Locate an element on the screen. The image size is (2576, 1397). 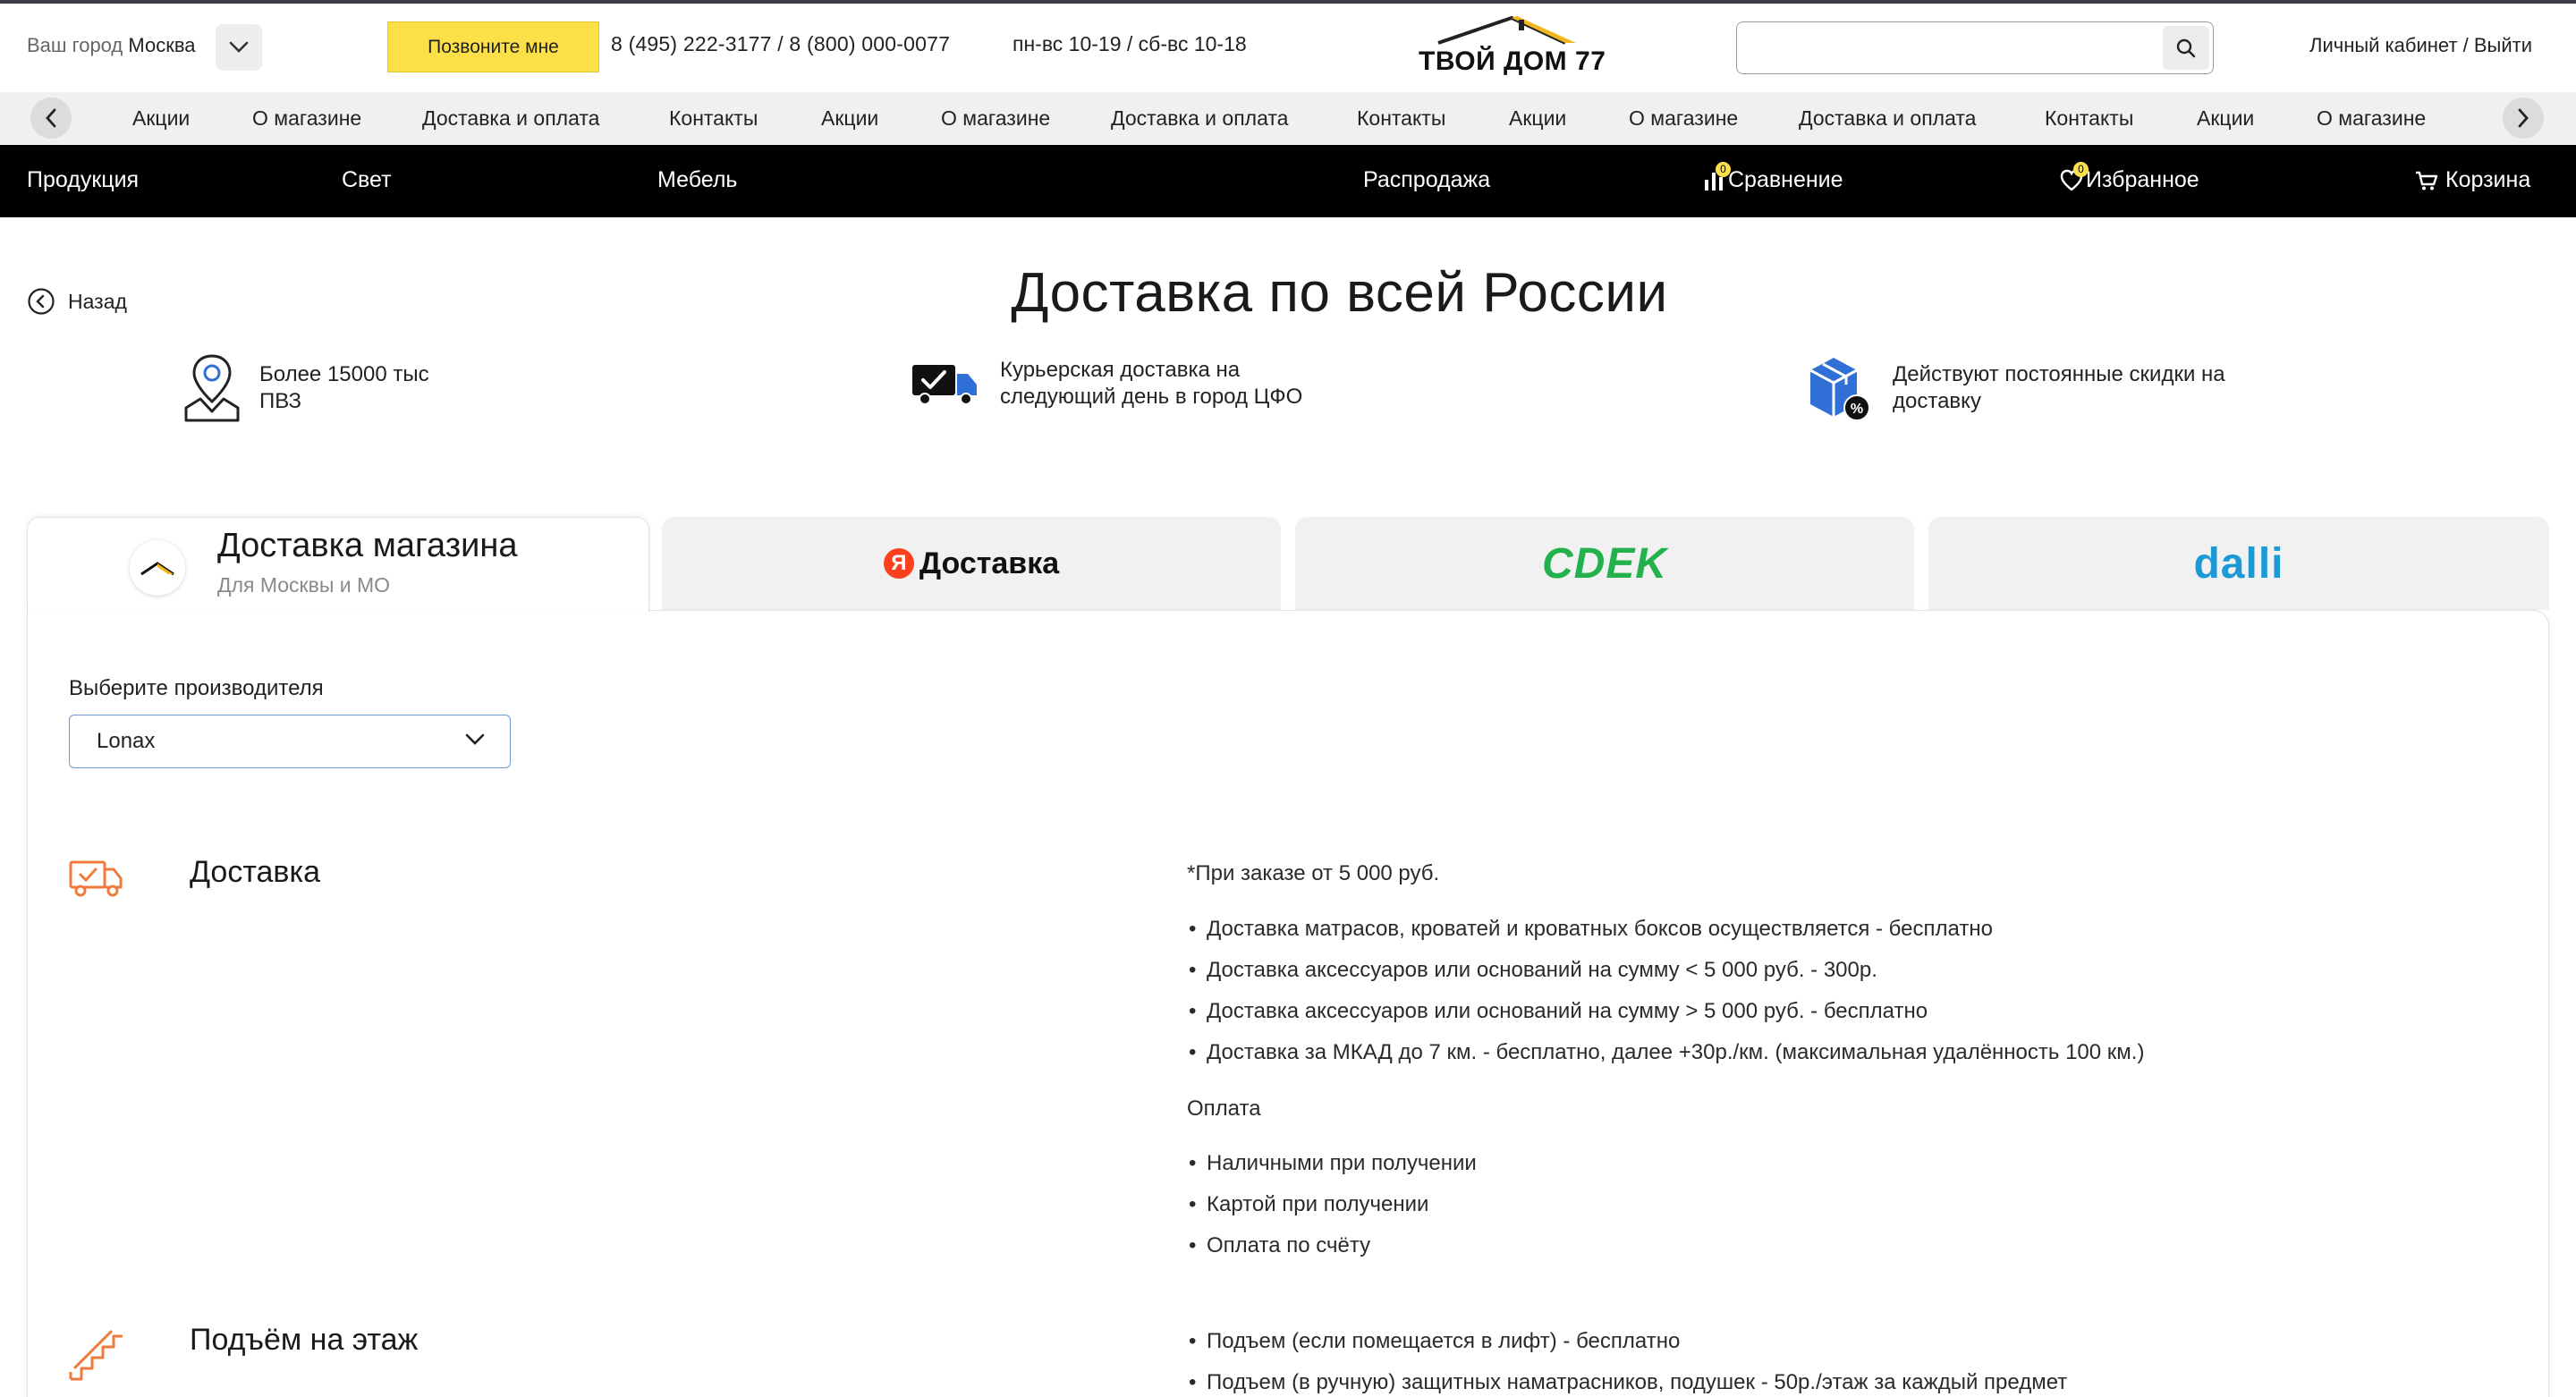
compare-icon: 0 is located at coordinates (1717, 176).